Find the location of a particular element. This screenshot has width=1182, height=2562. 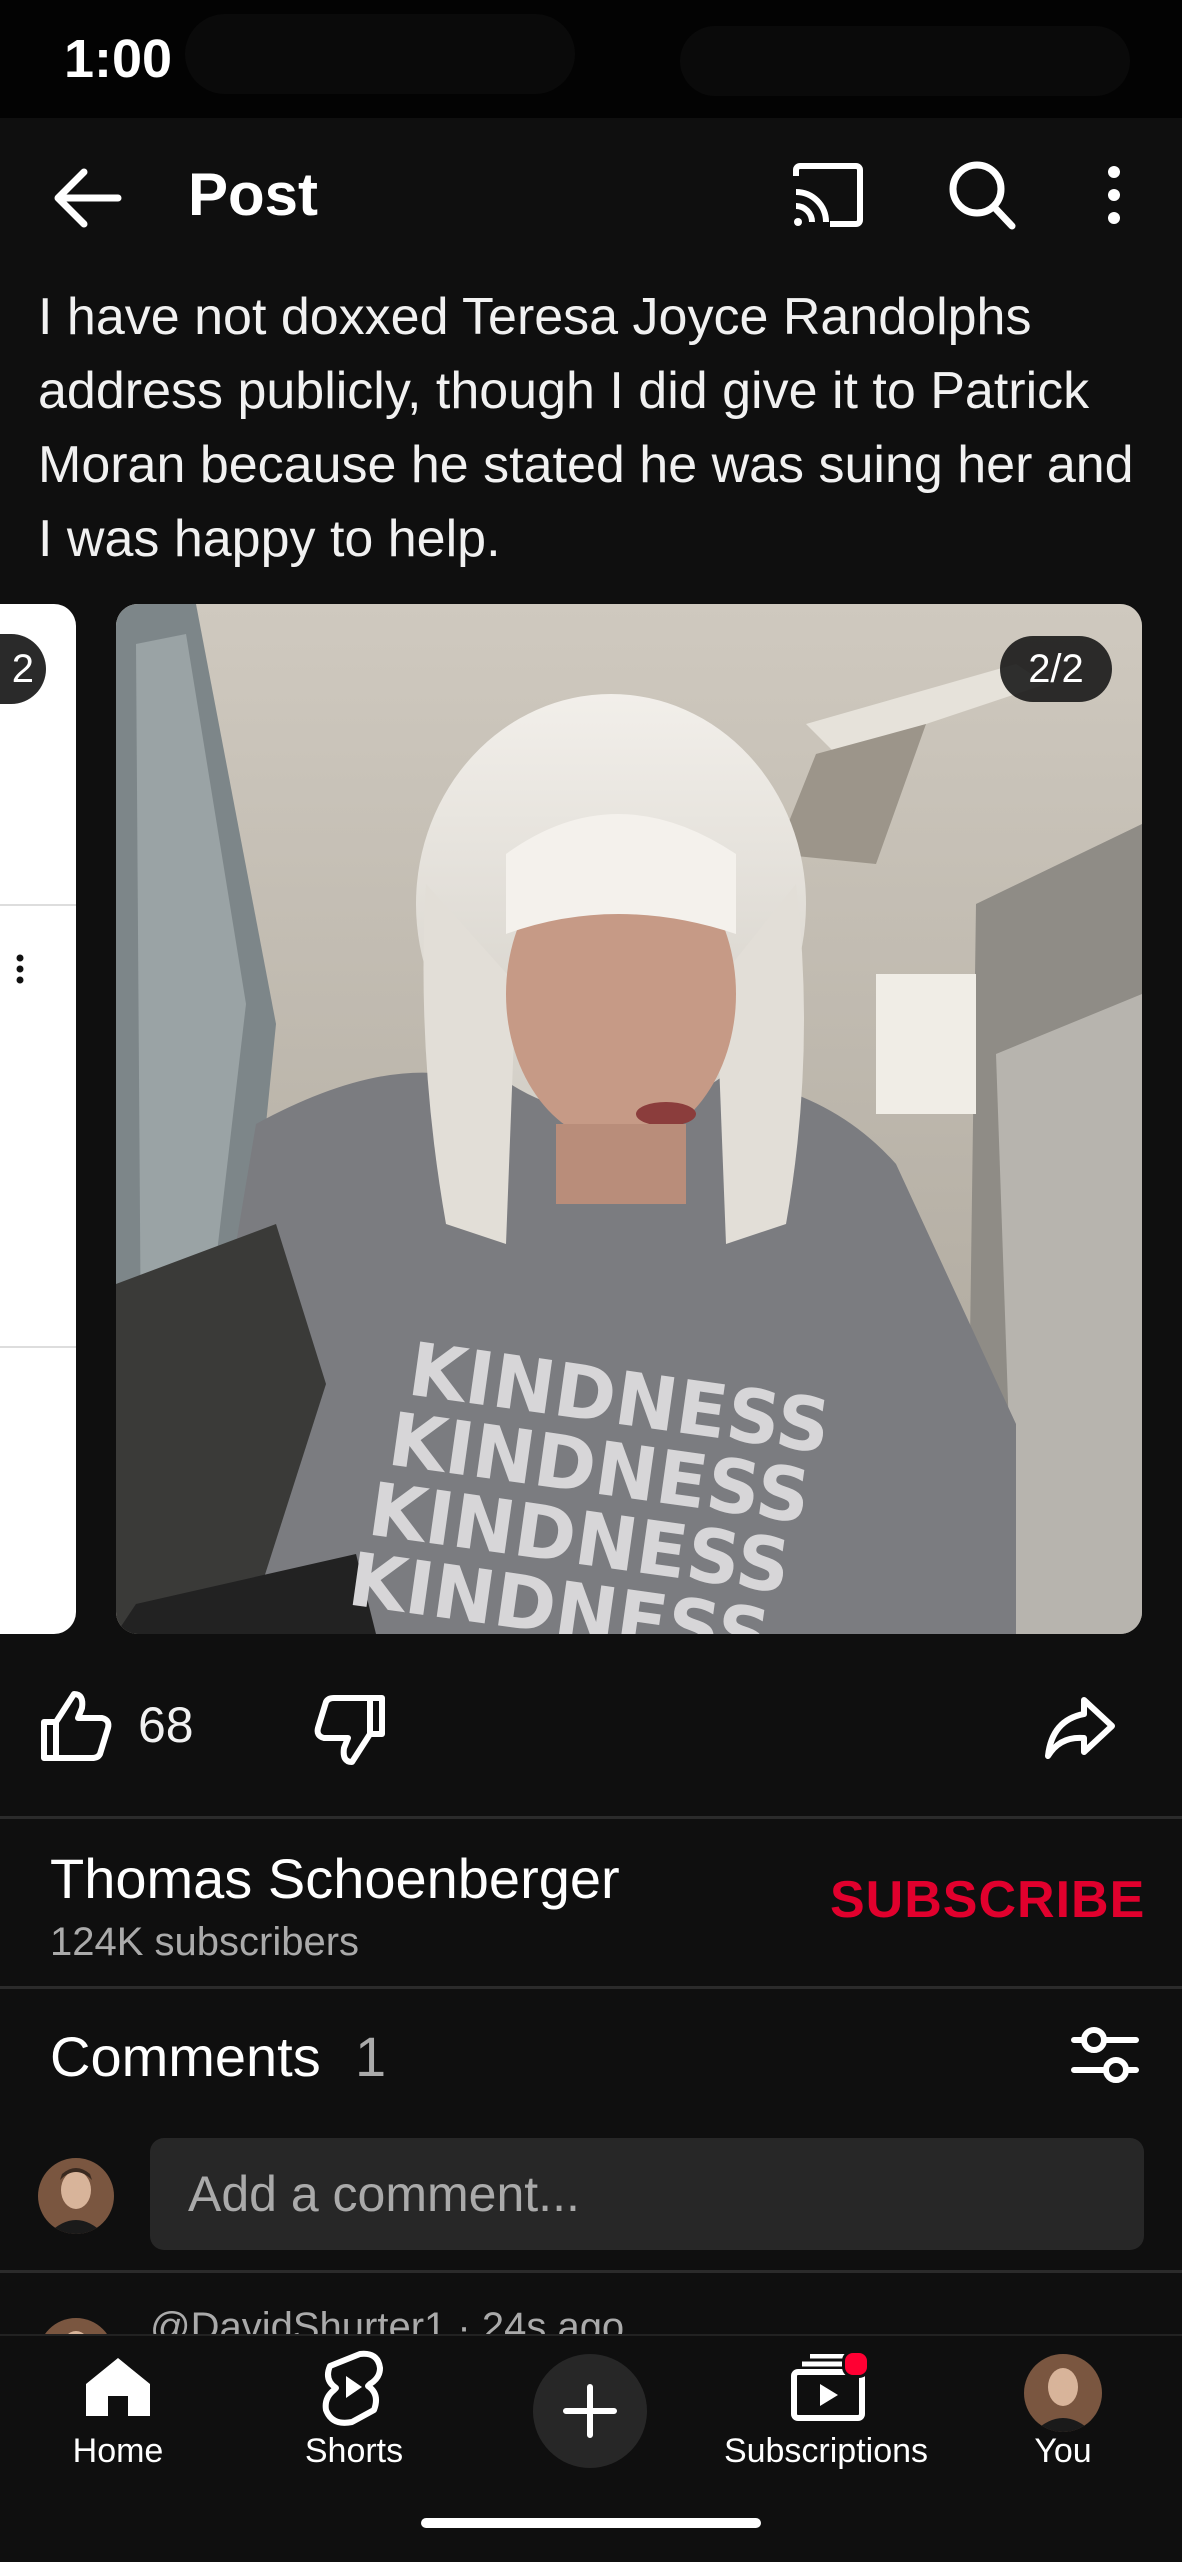

previous-image-card is located at coordinates (38, 1119).